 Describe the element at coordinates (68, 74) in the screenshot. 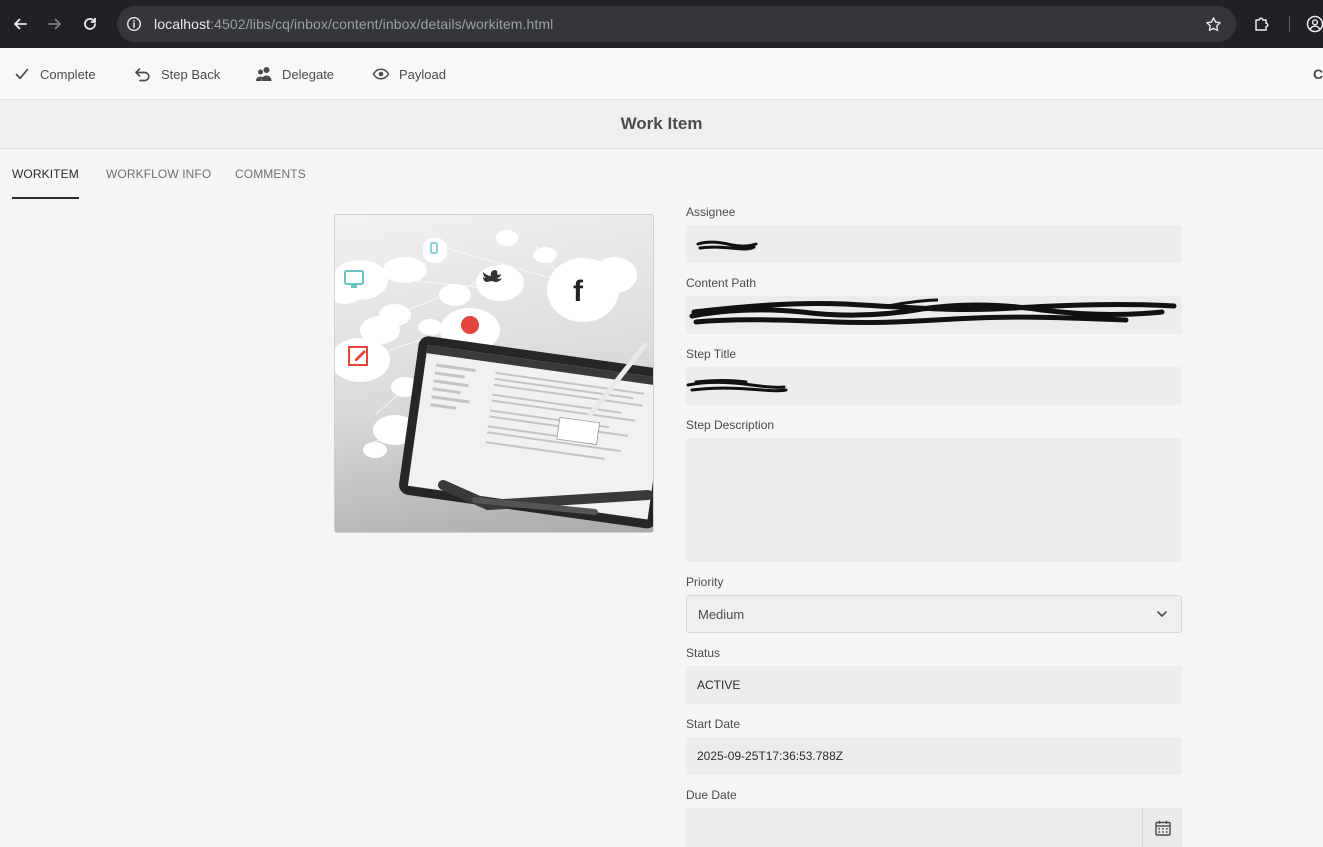

I see `complete-label: Complete` at that location.